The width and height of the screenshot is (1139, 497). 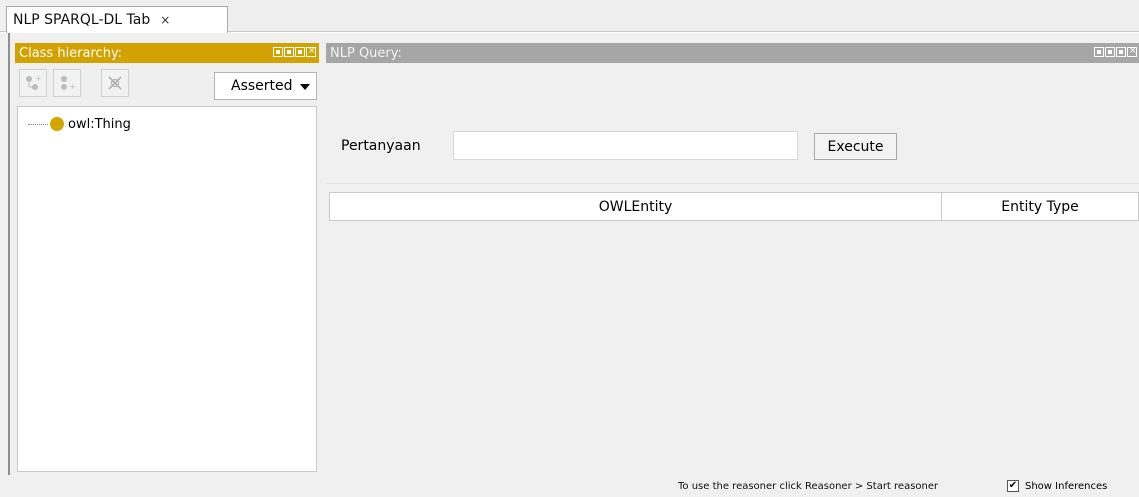 I want to click on close-tab-icon: ×, so click(x=165, y=20).